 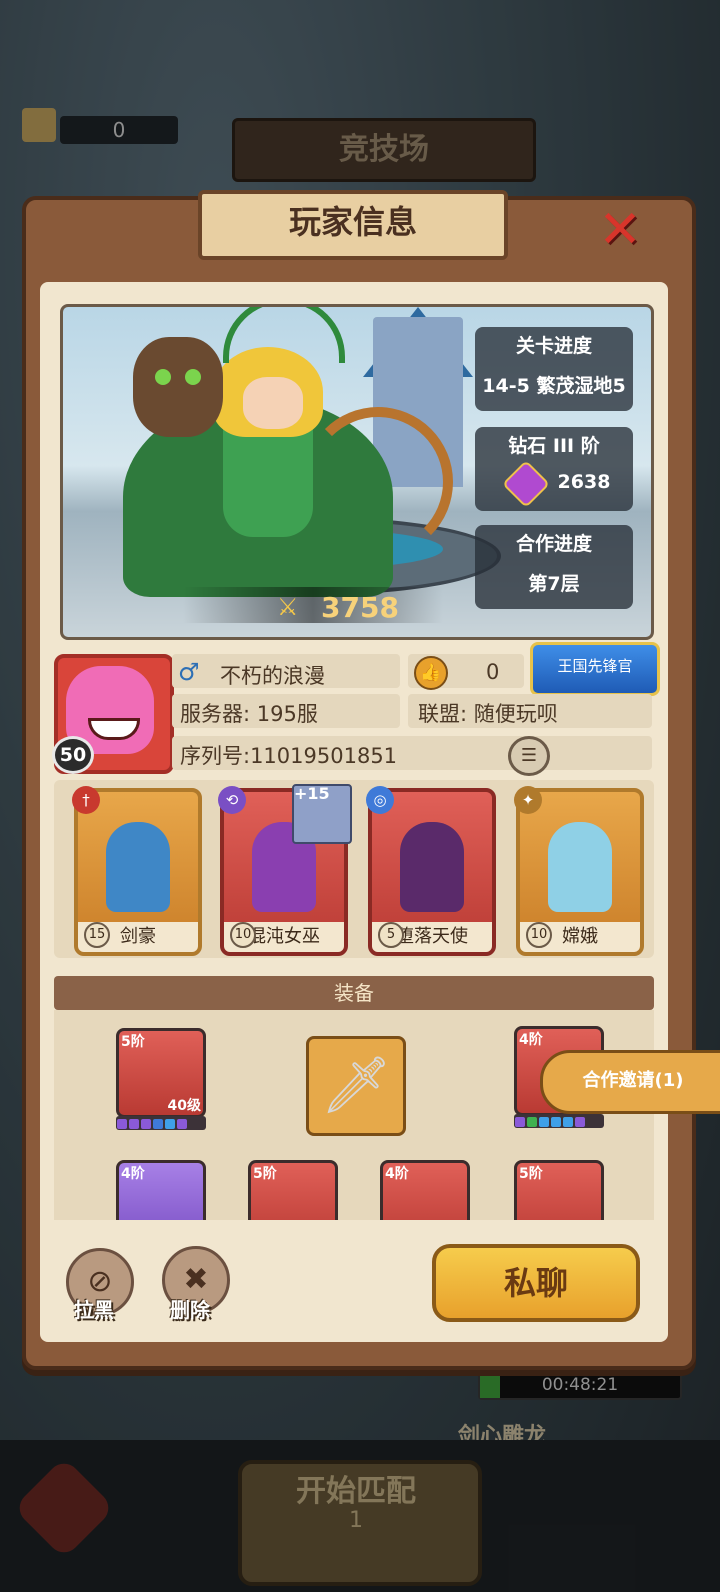 What do you see at coordinates (528, 800) in the screenshot?
I see `support-class-icon: ✦` at bounding box center [528, 800].